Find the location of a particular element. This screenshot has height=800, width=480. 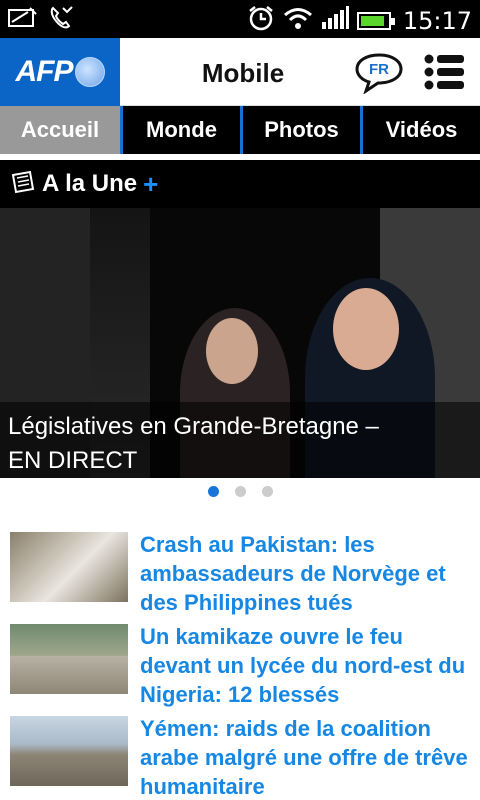

app-header: AFP Mobile FR is located at coordinates (240, 72).